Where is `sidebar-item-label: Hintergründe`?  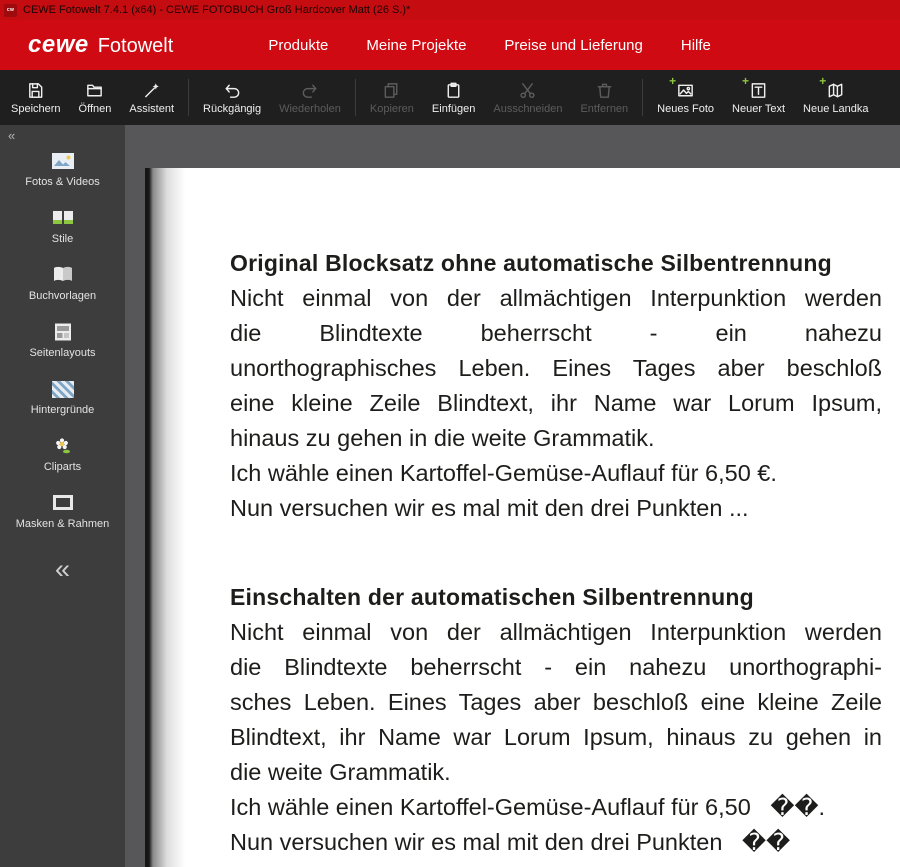
sidebar-item-label: Hintergründe is located at coordinates (62, 410).